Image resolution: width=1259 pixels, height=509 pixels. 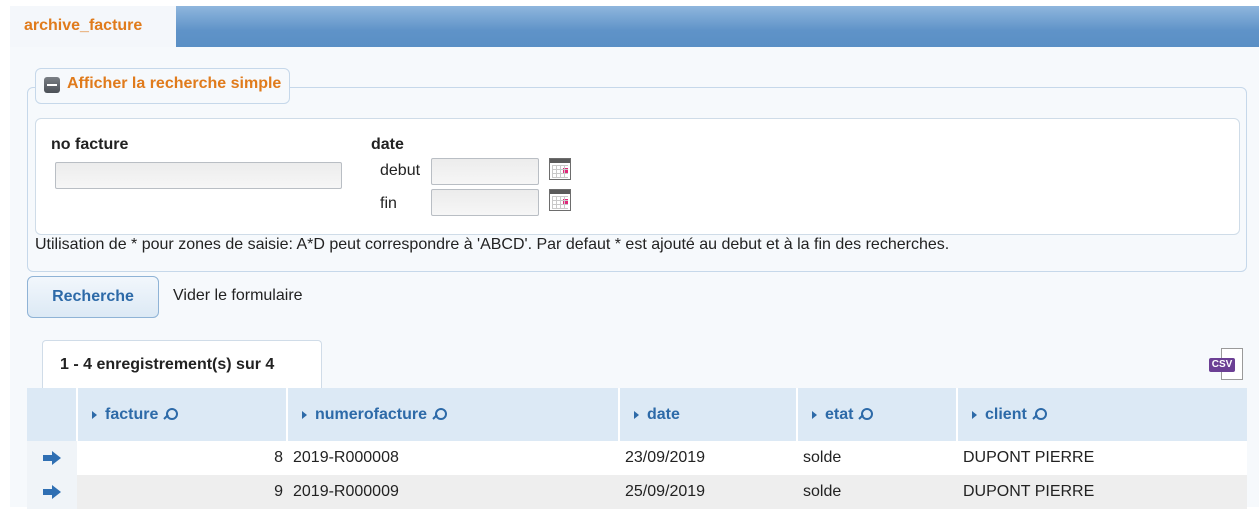 I want to click on header-numerofacture: numerofacture, so click(x=452, y=414).